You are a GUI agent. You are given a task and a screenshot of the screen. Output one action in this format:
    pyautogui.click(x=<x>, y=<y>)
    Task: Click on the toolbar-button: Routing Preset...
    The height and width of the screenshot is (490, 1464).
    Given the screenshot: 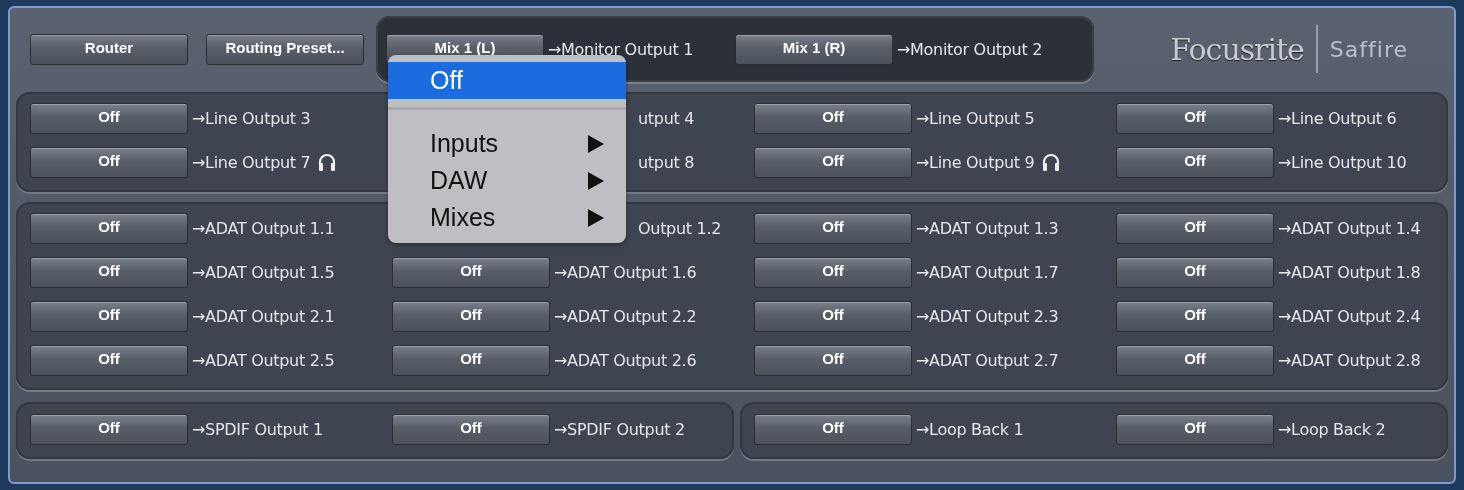 What is the action you would take?
    pyautogui.click(x=285, y=49)
    